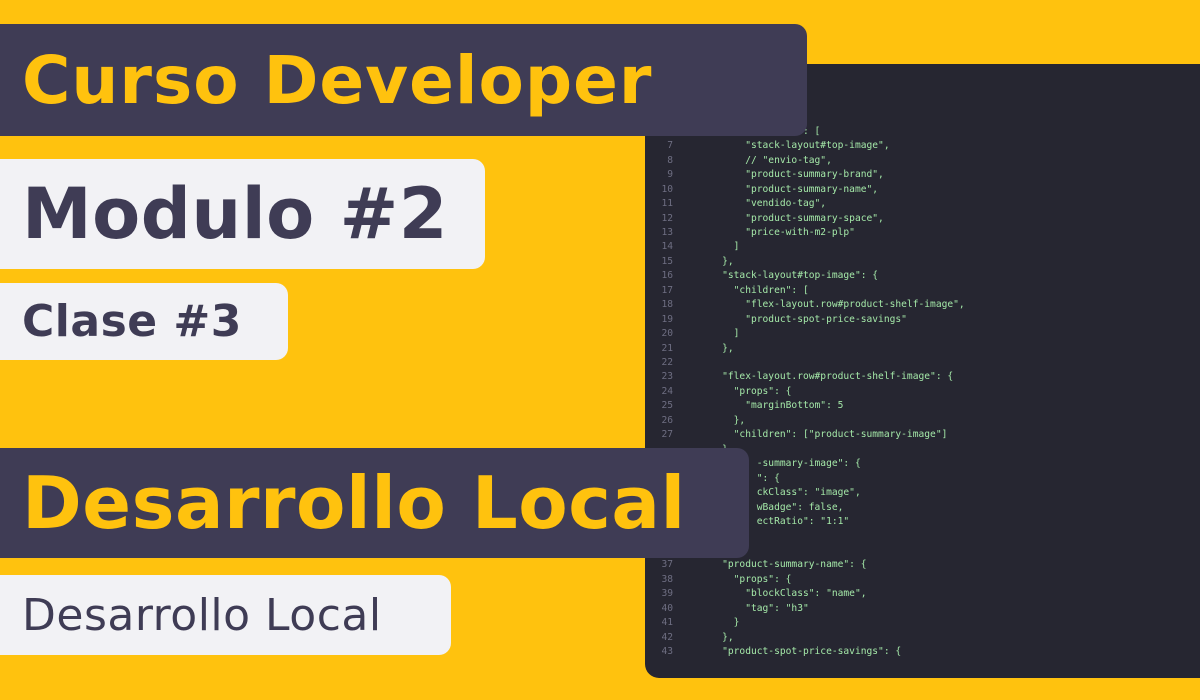 The width and height of the screenshot is (1200, 700). I want to click on code-text: "flex-layout.row#product-shelf-image": {, so click(826, 377).